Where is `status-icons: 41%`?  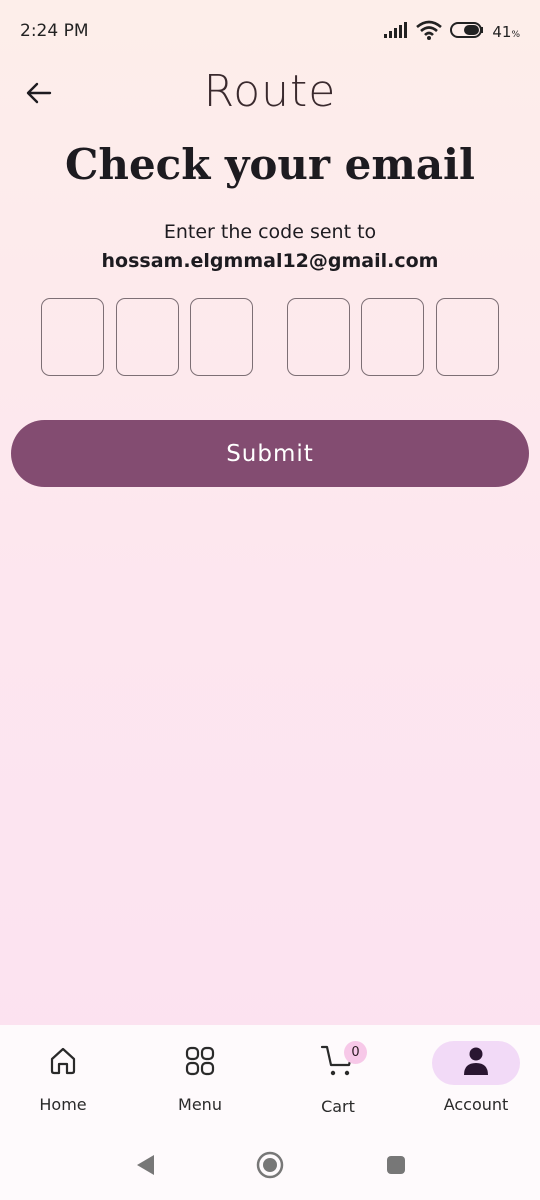 status-icons: 41% is located at coordinates (452, 32).